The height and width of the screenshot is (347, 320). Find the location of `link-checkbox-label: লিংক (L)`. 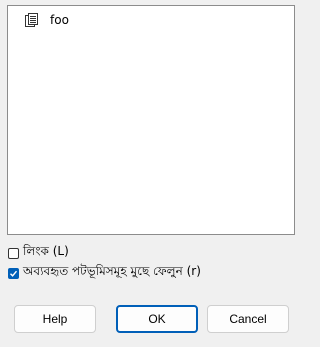

link-checkbox-label: লিংক (L) is located at coordinates (46, 251).